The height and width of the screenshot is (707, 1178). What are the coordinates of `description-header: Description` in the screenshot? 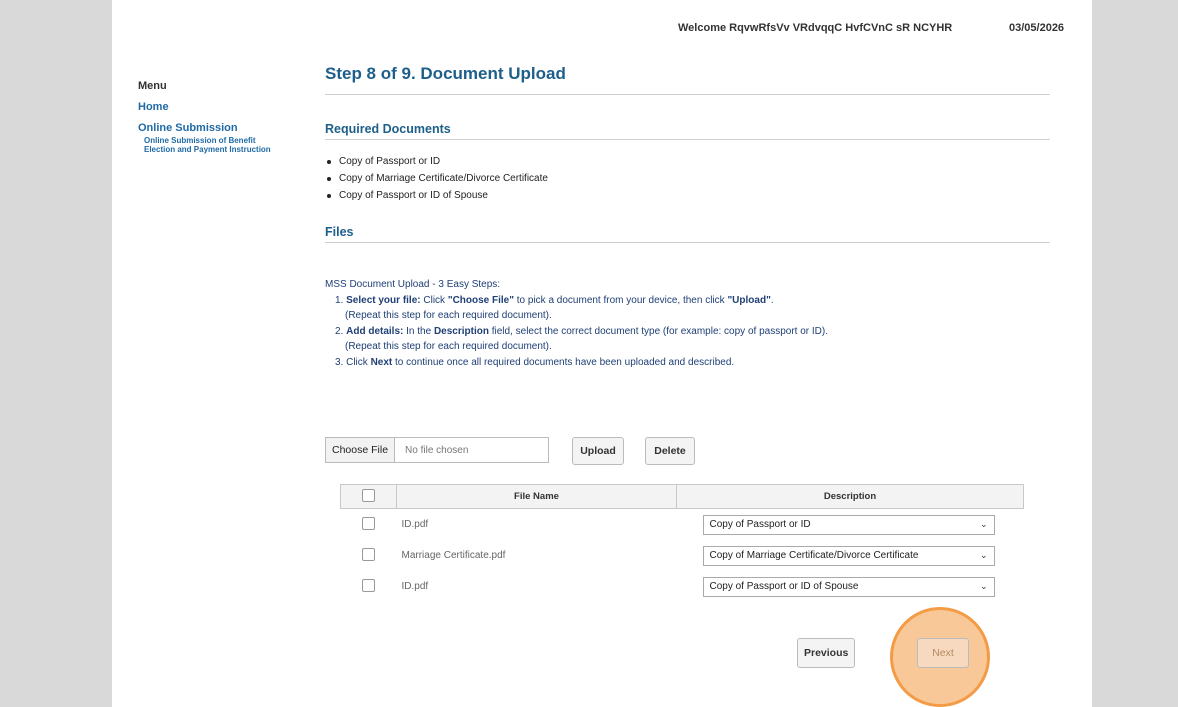 It's located at (850, 496).